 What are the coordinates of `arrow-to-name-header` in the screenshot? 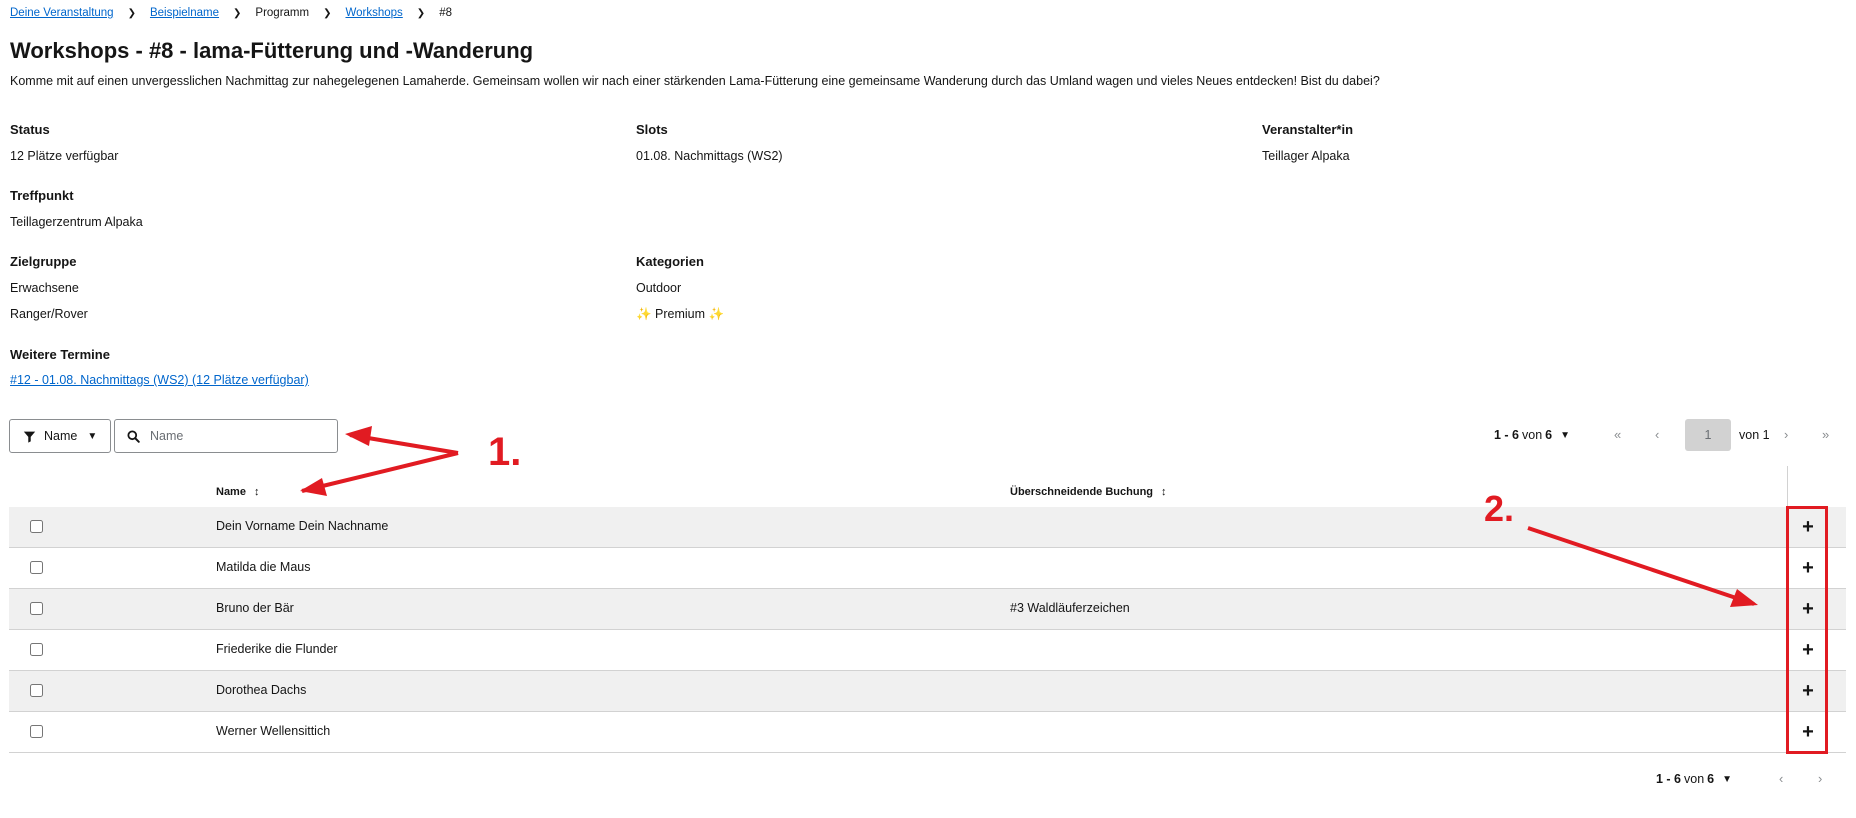 It's located at (380, 472).